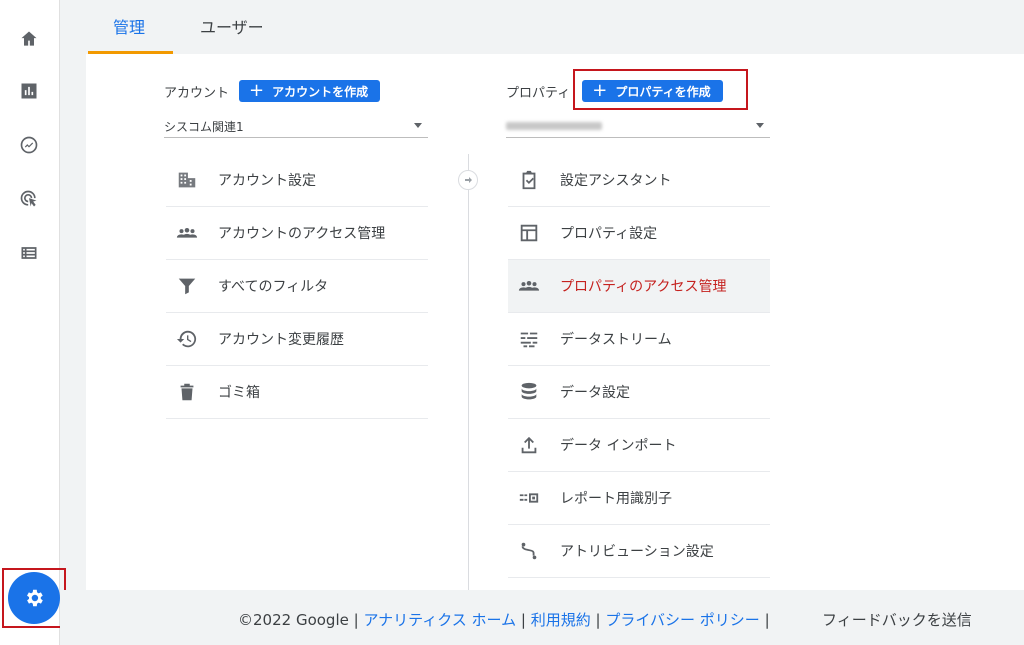  Describe the element at coordinates (29, 145) in the screenshot. I see `explore-icon` at that location.